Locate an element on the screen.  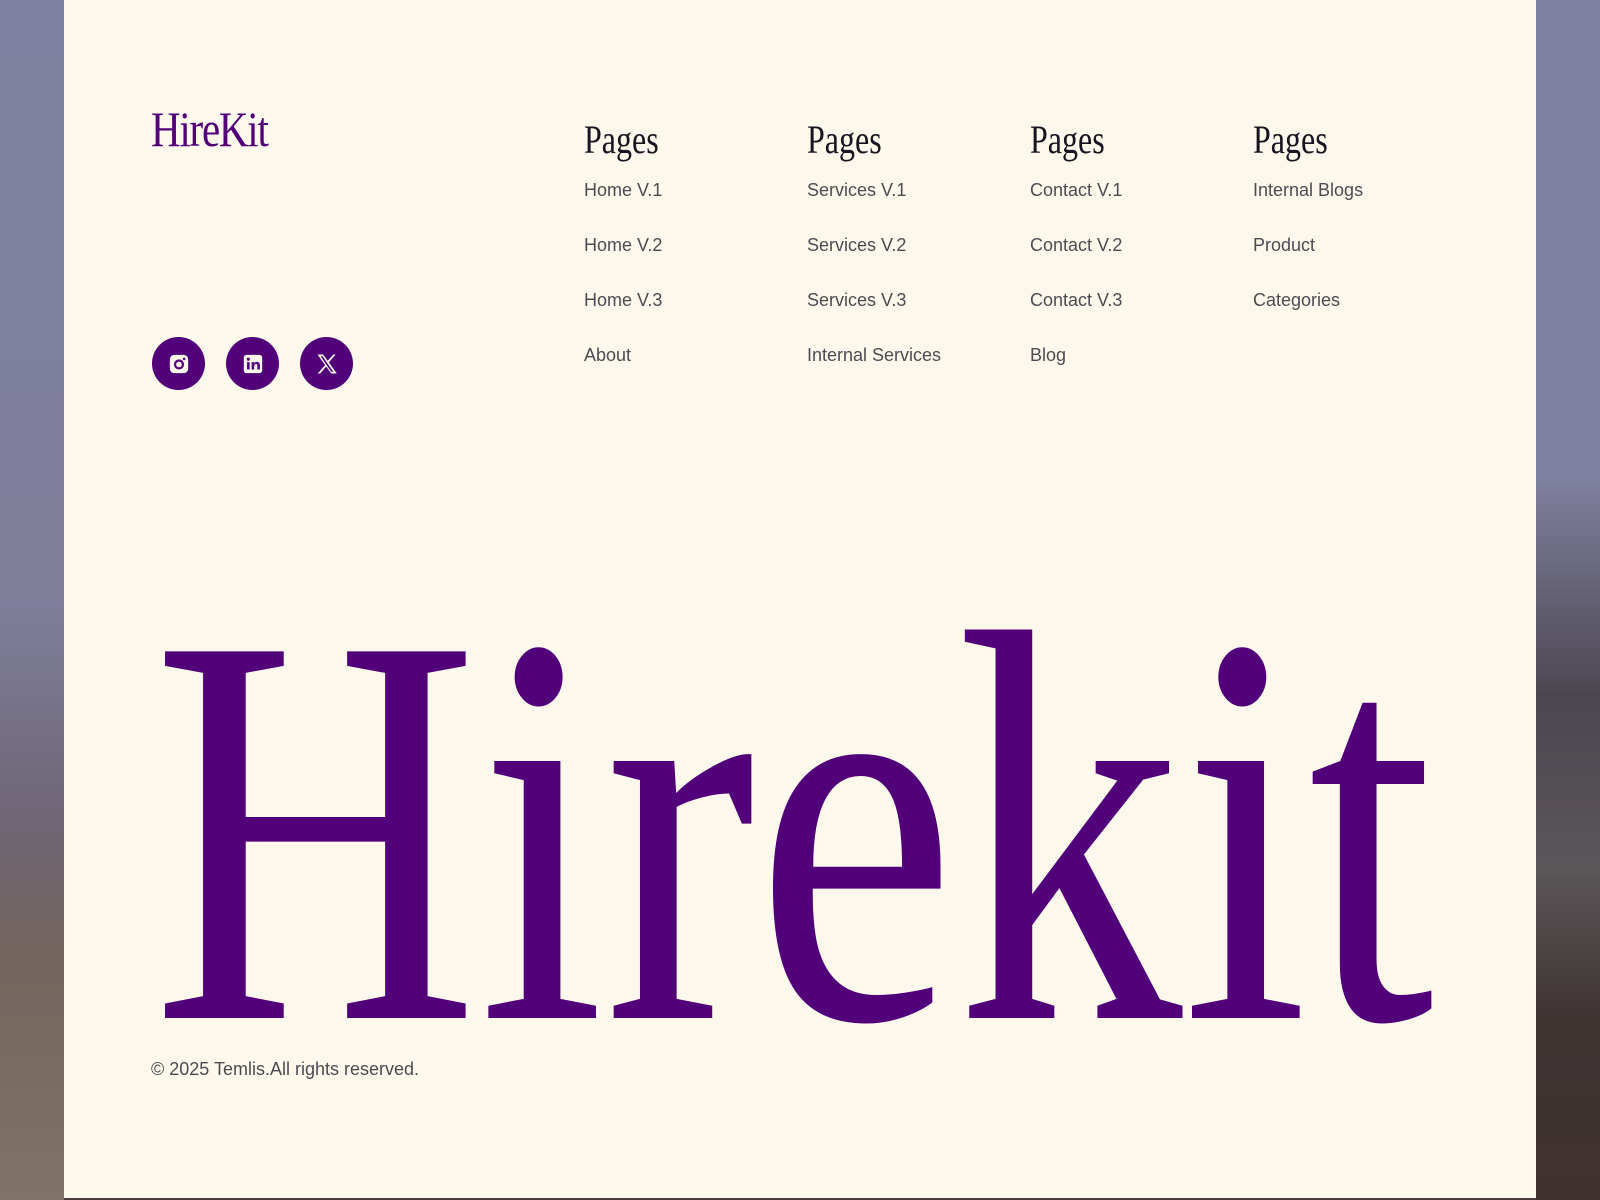
instagram-icon is located at coordinates (178, 363).